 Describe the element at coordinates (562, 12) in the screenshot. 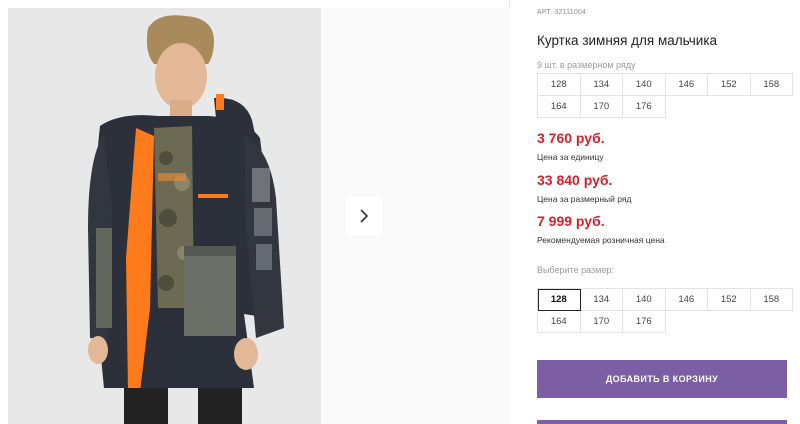

I see `article-number: АРТ. 32111004` at that location.